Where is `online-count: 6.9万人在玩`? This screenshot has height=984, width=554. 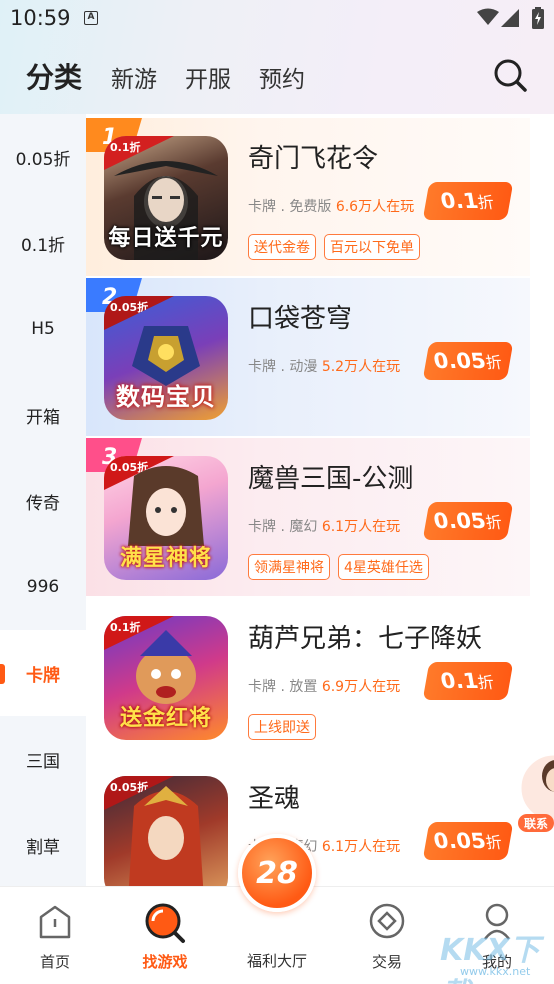 online-count: 6.9万人在玩 is located at coordinates (361, 687).